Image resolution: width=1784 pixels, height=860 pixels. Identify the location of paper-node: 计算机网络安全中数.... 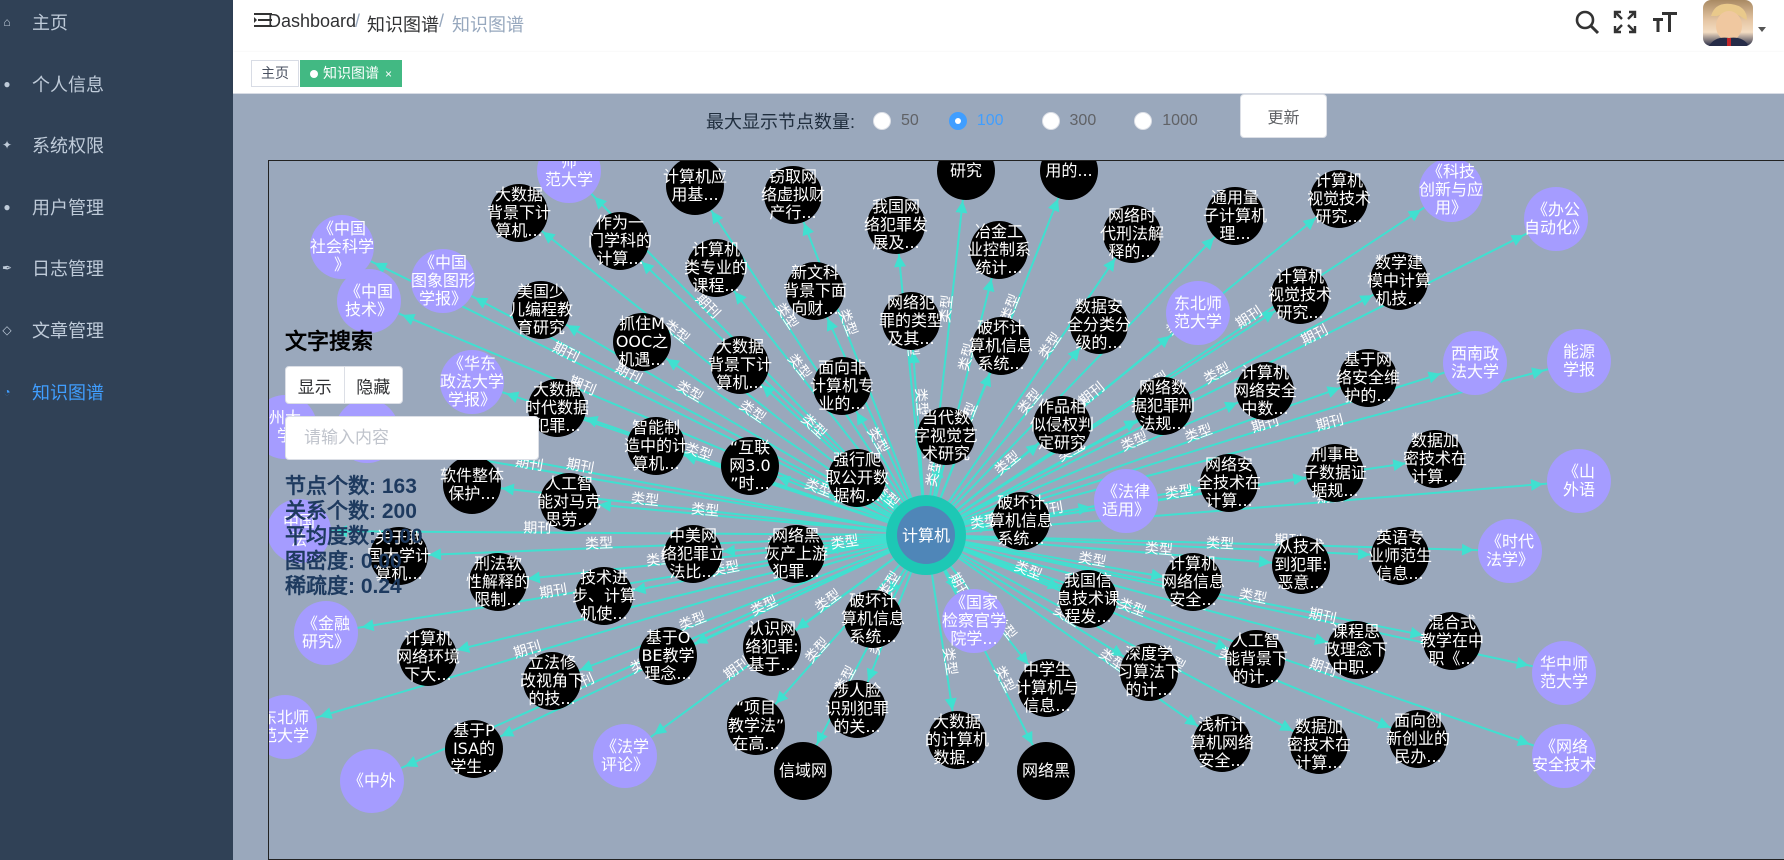
(1265, 391).